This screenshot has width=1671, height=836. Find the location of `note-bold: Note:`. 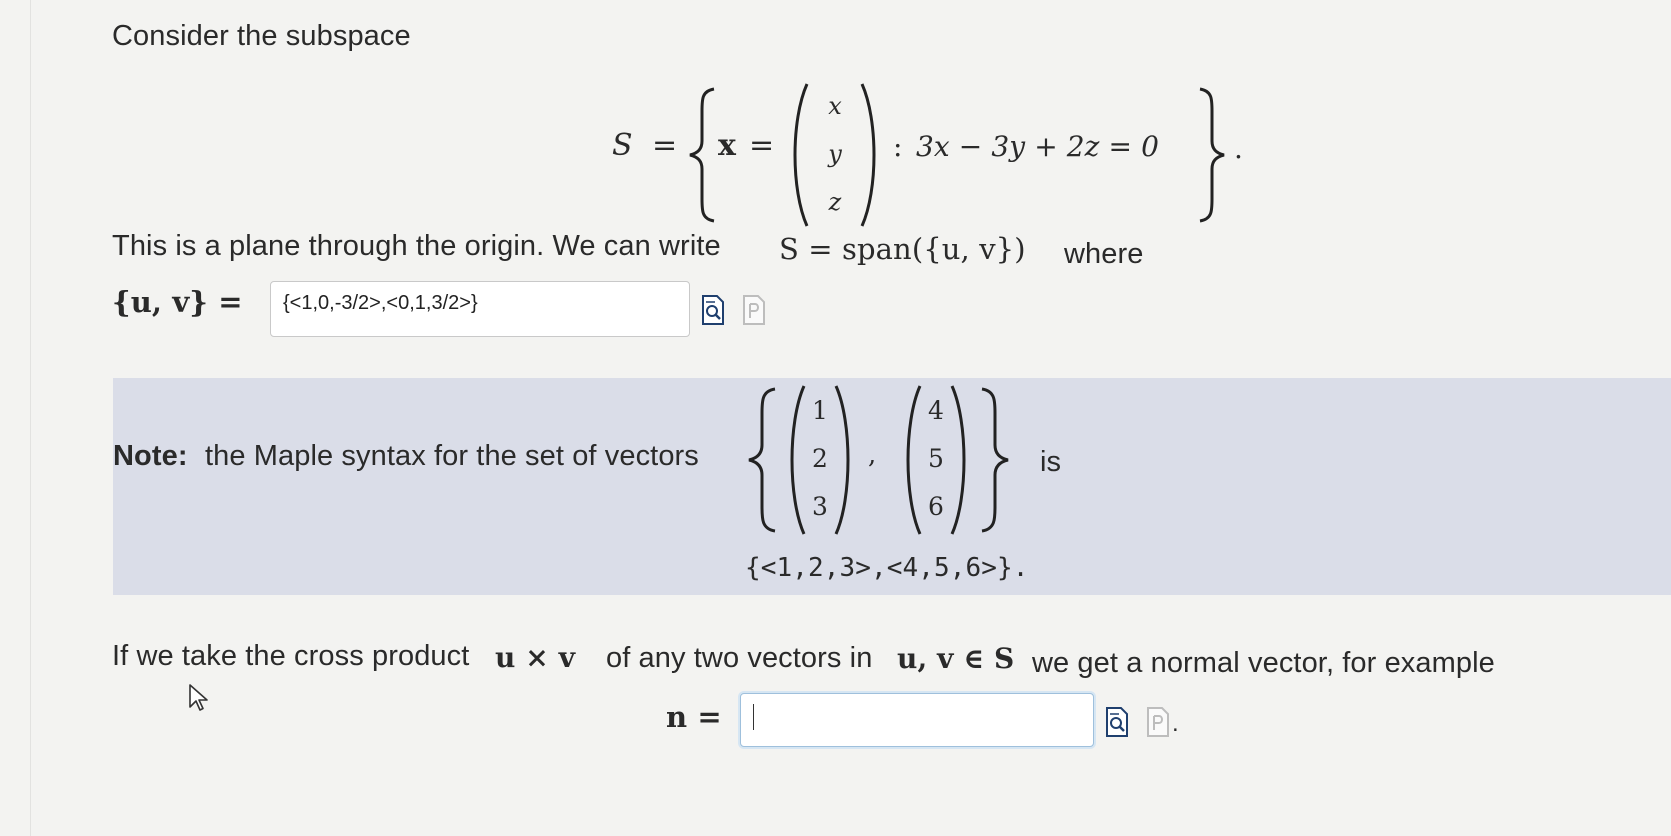

note-bold: Note: is located at coordinates (150, 456).